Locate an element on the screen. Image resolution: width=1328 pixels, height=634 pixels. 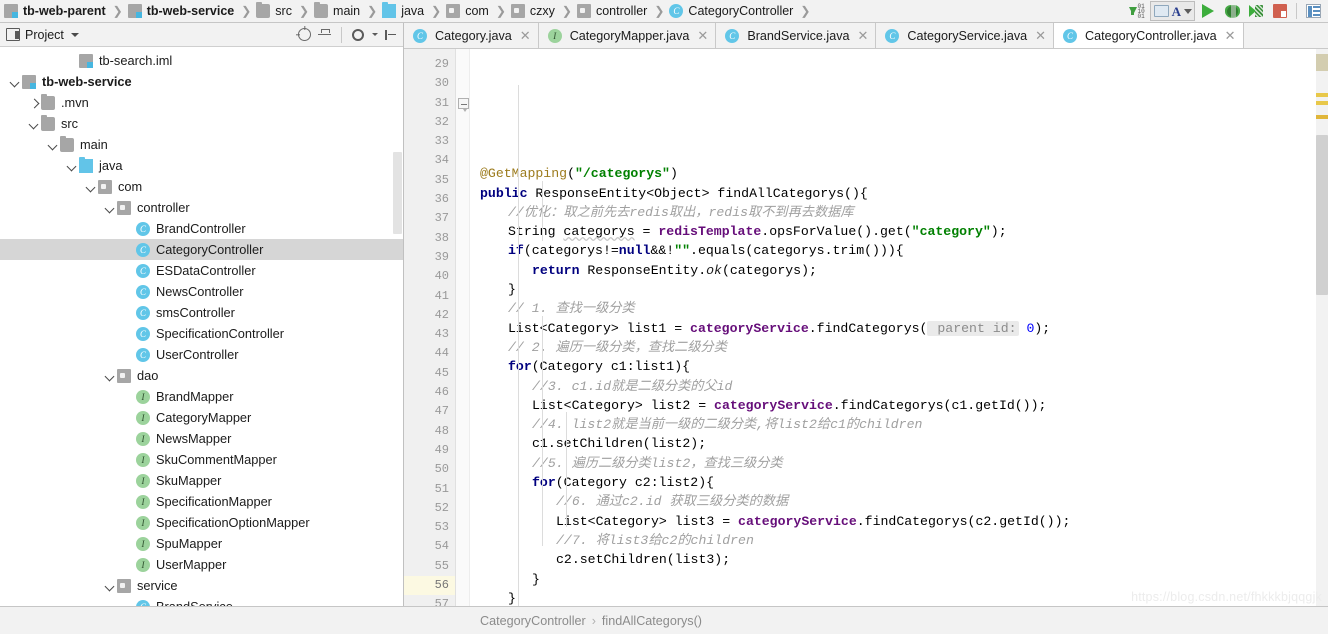
tree-node-usermapper: I UserMapper is located at coordinates (201, 564).